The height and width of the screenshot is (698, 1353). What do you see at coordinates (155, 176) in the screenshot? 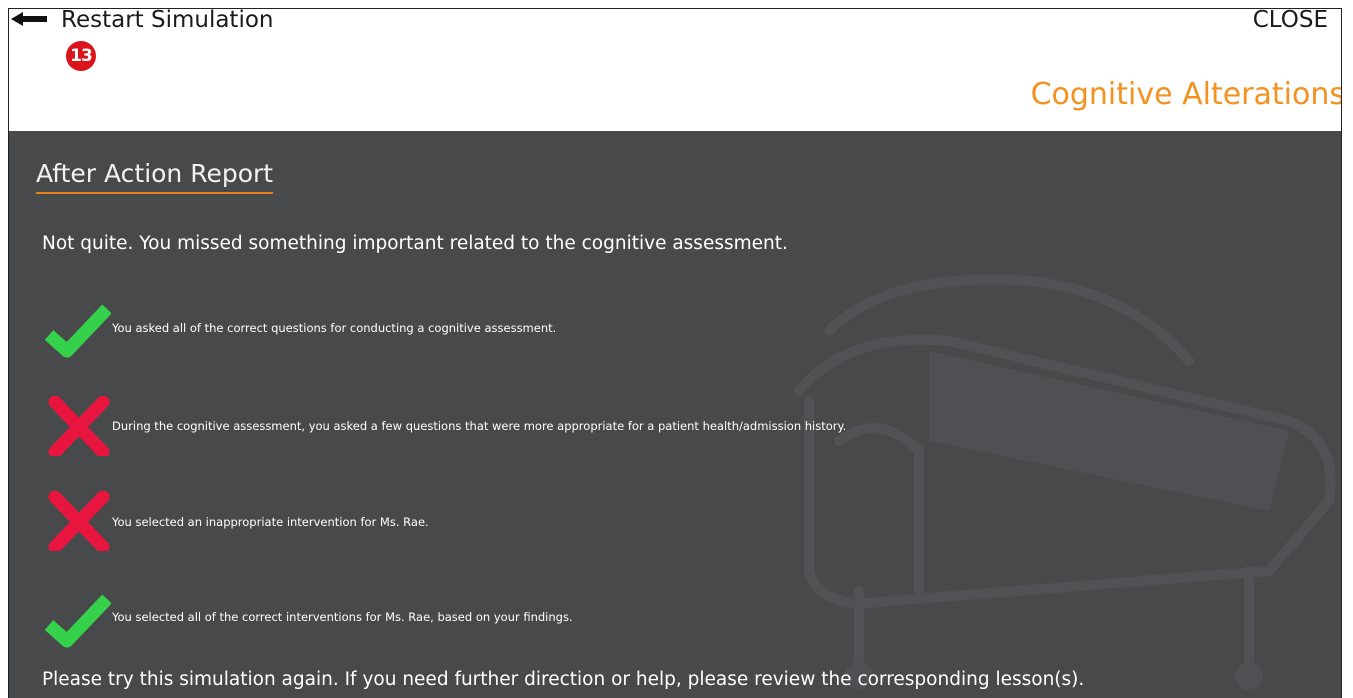
I see `report-title: After Action Report` at bounding box center [155, 176].